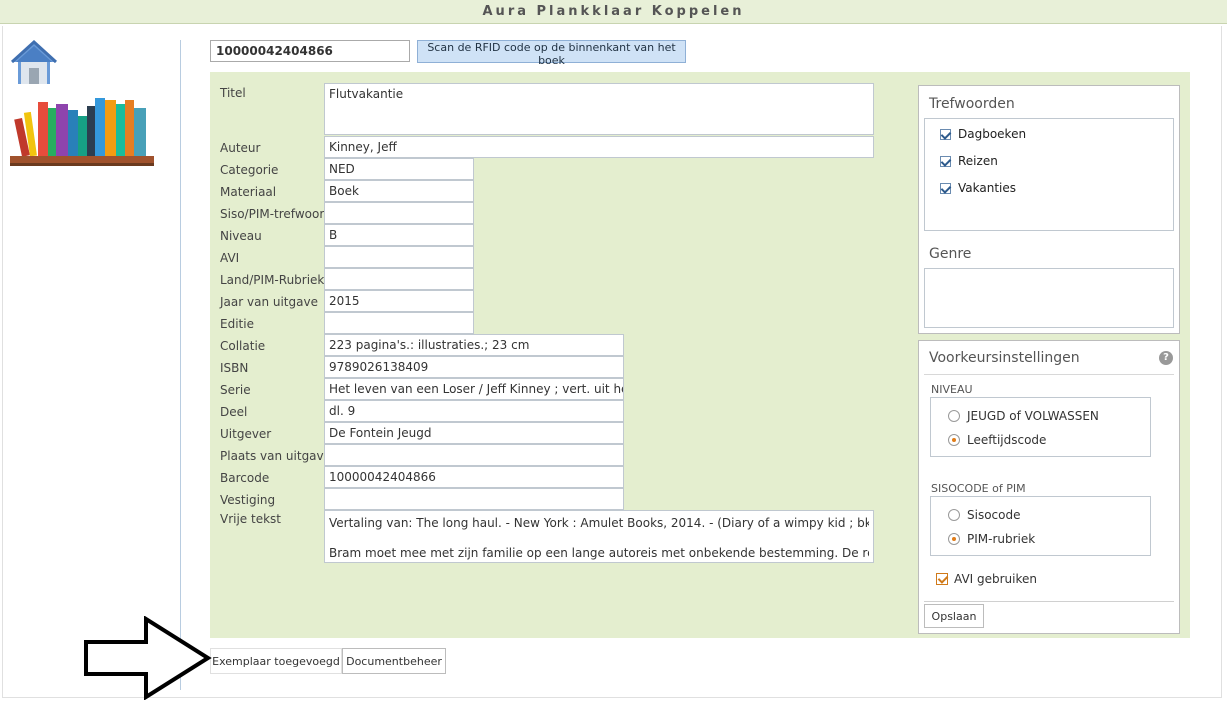 Image resolution: width=1227 pixels, height=702 pixels. Describe the element at coordinates (237, 324) in the screenshot. I see `editie-label: Editie` at that location.